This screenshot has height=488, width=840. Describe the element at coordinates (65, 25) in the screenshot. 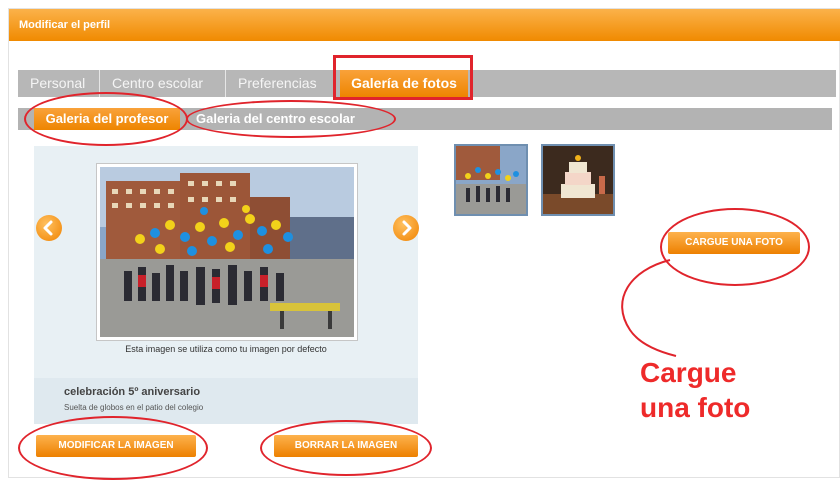

I see `panel-title: Modificar el perfil` at that location.